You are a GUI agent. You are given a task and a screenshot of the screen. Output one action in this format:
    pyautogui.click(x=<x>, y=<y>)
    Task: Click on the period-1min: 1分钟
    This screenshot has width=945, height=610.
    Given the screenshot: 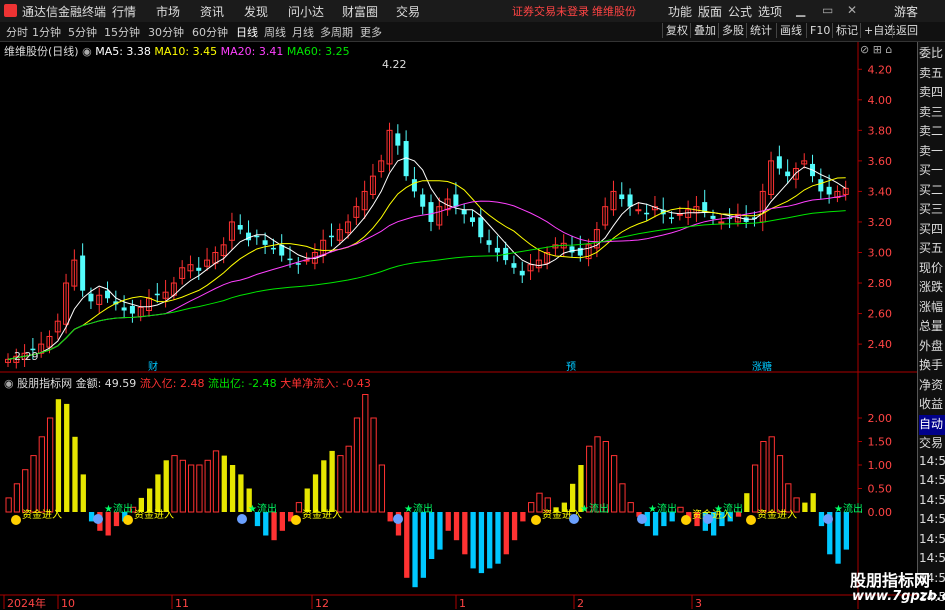 What is the action you would take?
    pyautogui.click(x=46, y=32)
    